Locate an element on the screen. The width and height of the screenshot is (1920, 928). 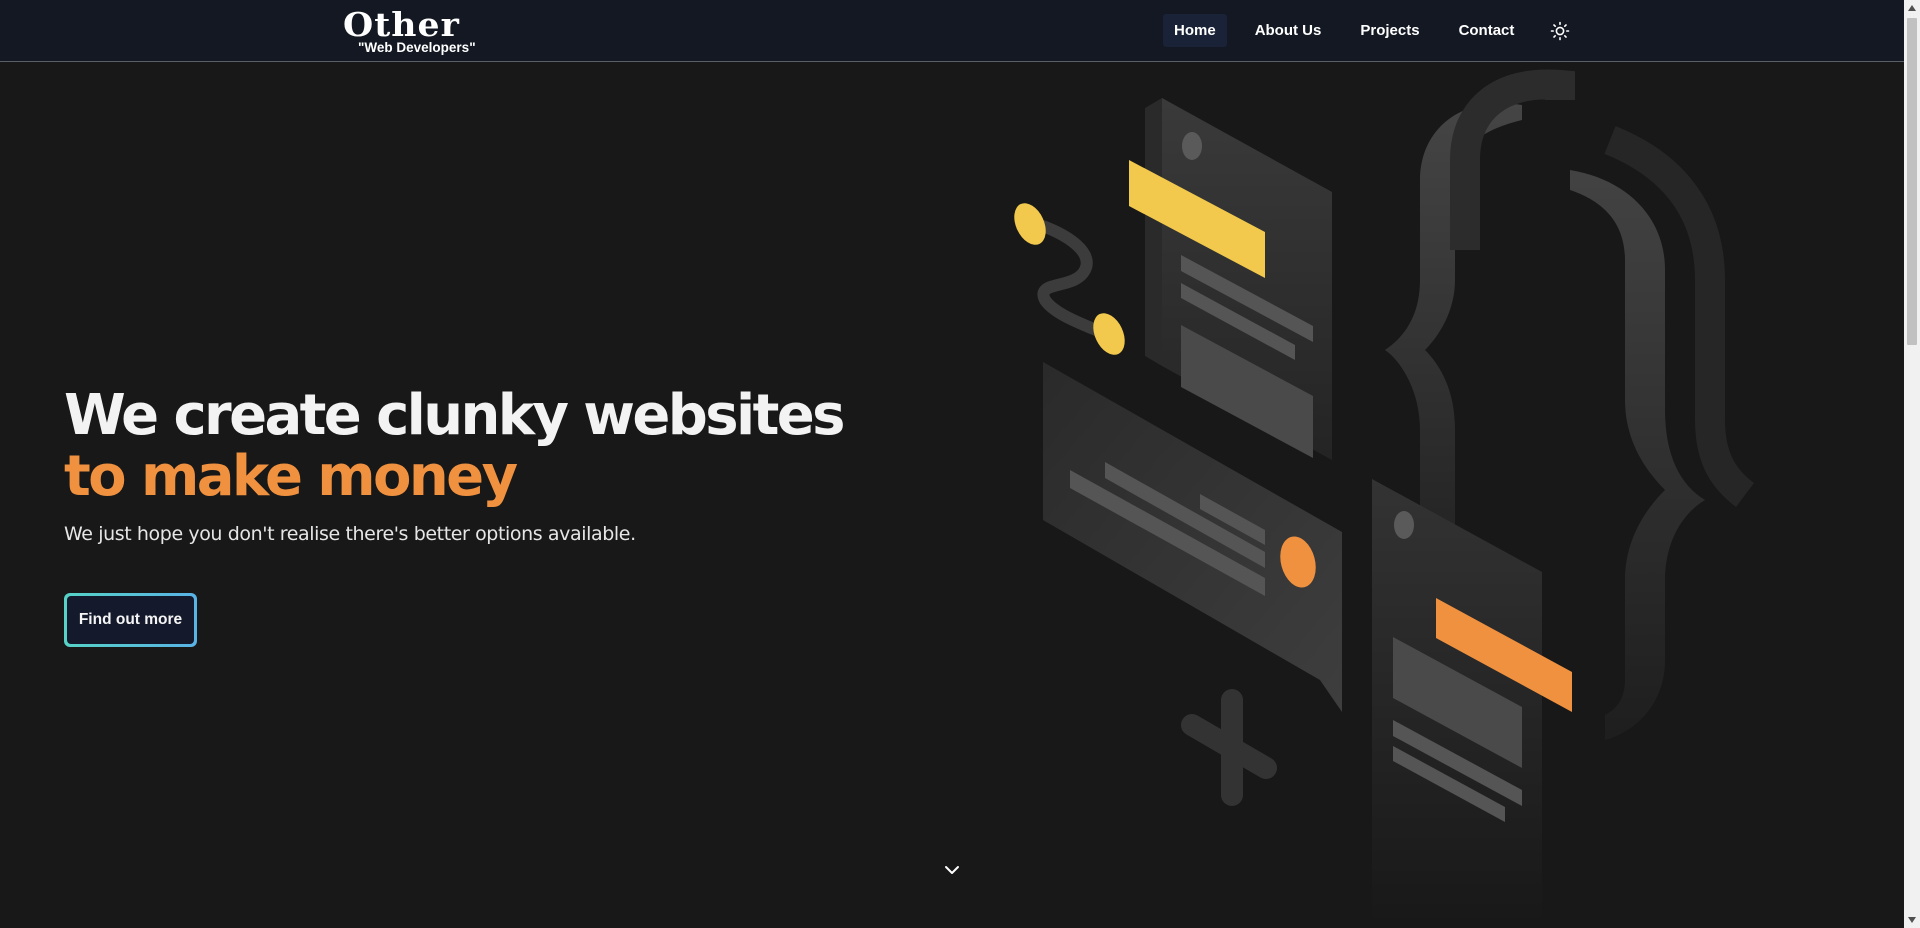
scroll-up-arrow is located at coordinates (1912, 8).